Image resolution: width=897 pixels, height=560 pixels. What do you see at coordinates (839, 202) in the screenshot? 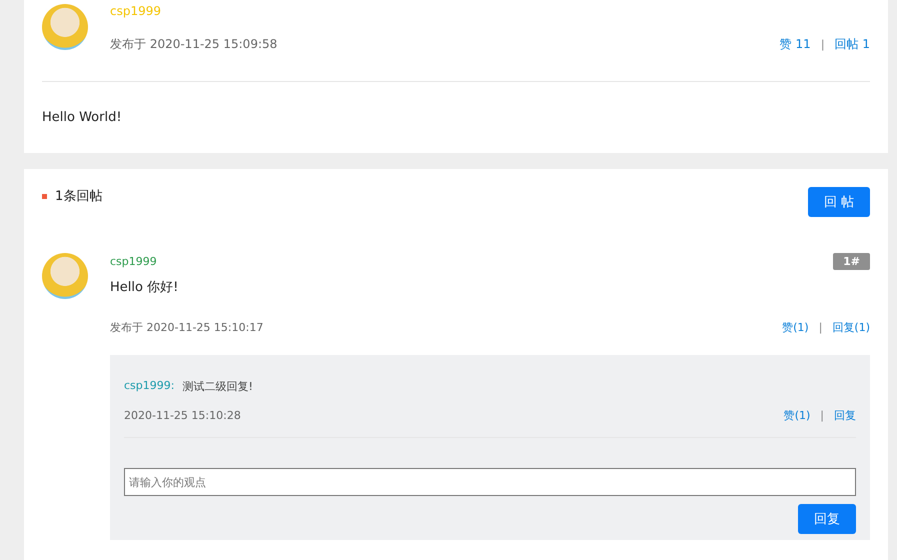
I see `reply-button: 回 帖` at bounding box center [839, 202].